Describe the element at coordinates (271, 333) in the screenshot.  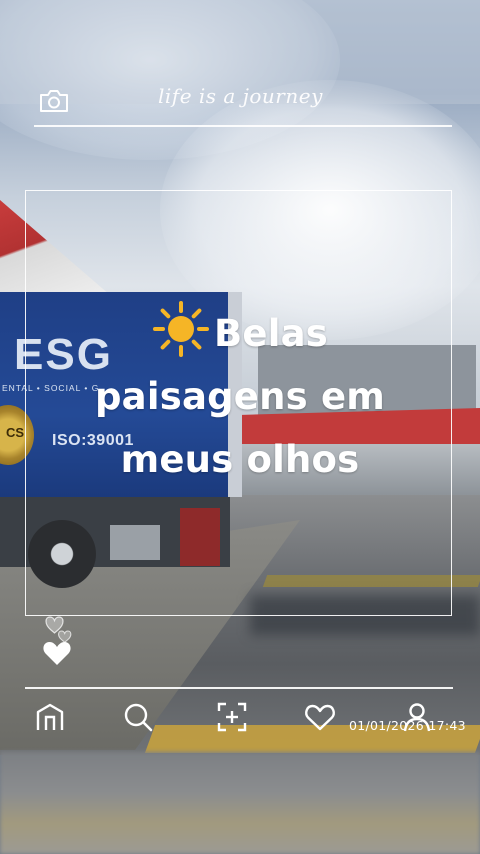
I see `caption-word: Belas` at that location.